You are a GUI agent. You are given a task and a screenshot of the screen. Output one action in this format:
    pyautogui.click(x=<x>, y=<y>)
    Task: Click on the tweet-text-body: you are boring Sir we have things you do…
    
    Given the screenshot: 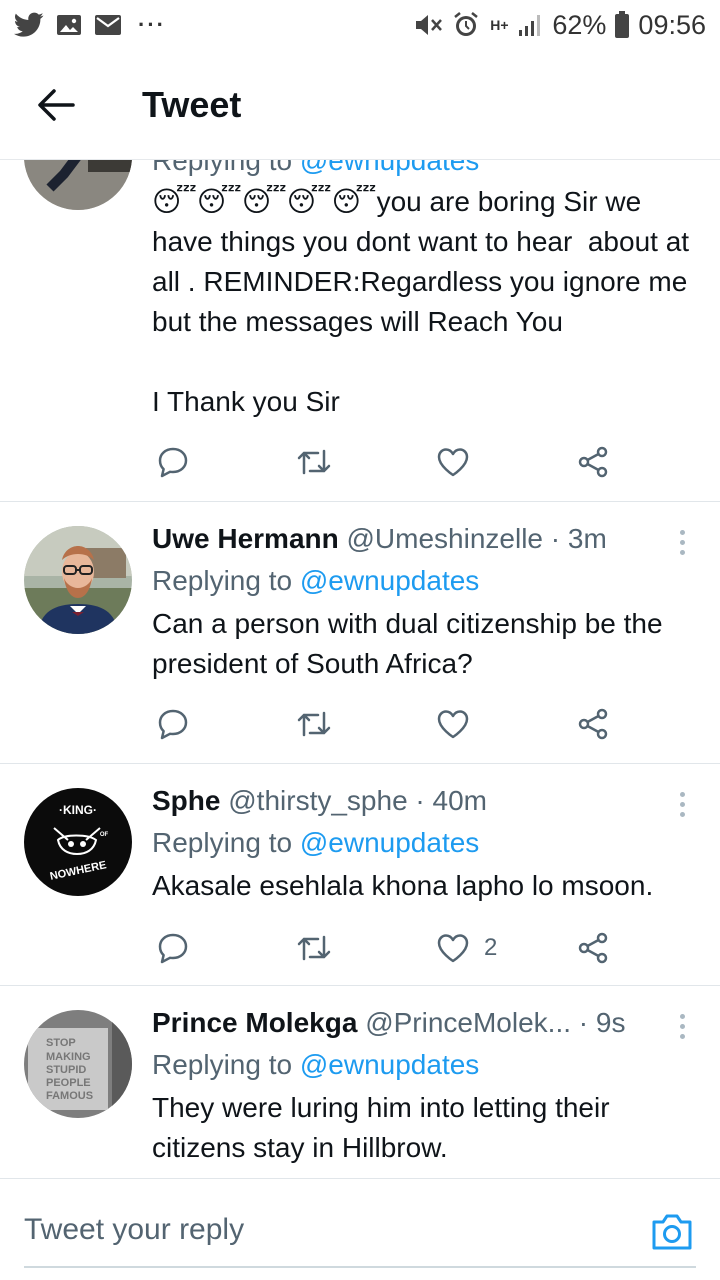 What is the action you would take?
    pyautogui.click(x=421, y=301)
    